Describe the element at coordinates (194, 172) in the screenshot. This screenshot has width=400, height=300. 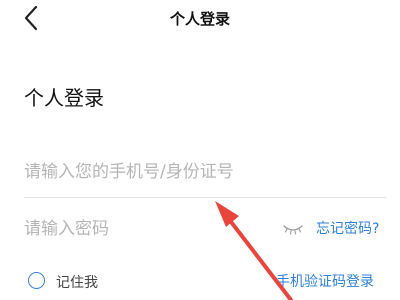
I see `account-input` at that location.